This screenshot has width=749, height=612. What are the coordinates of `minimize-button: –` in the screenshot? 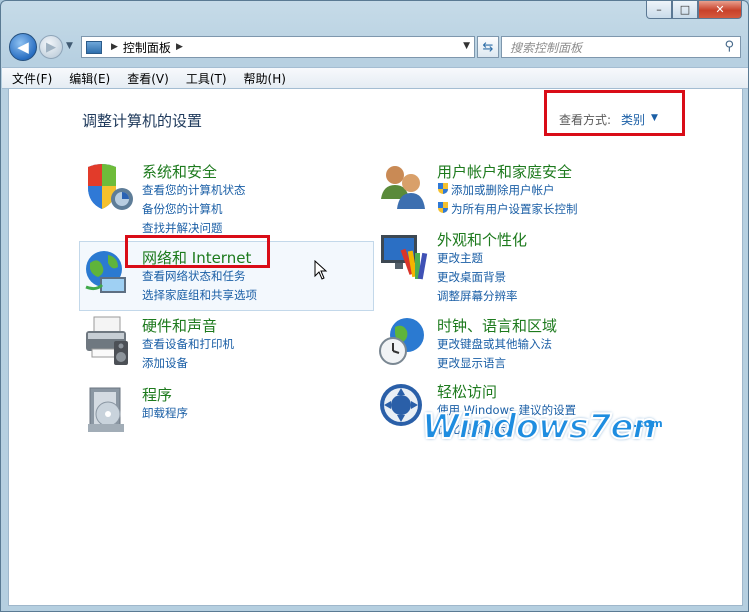 It's located at (659, 10).